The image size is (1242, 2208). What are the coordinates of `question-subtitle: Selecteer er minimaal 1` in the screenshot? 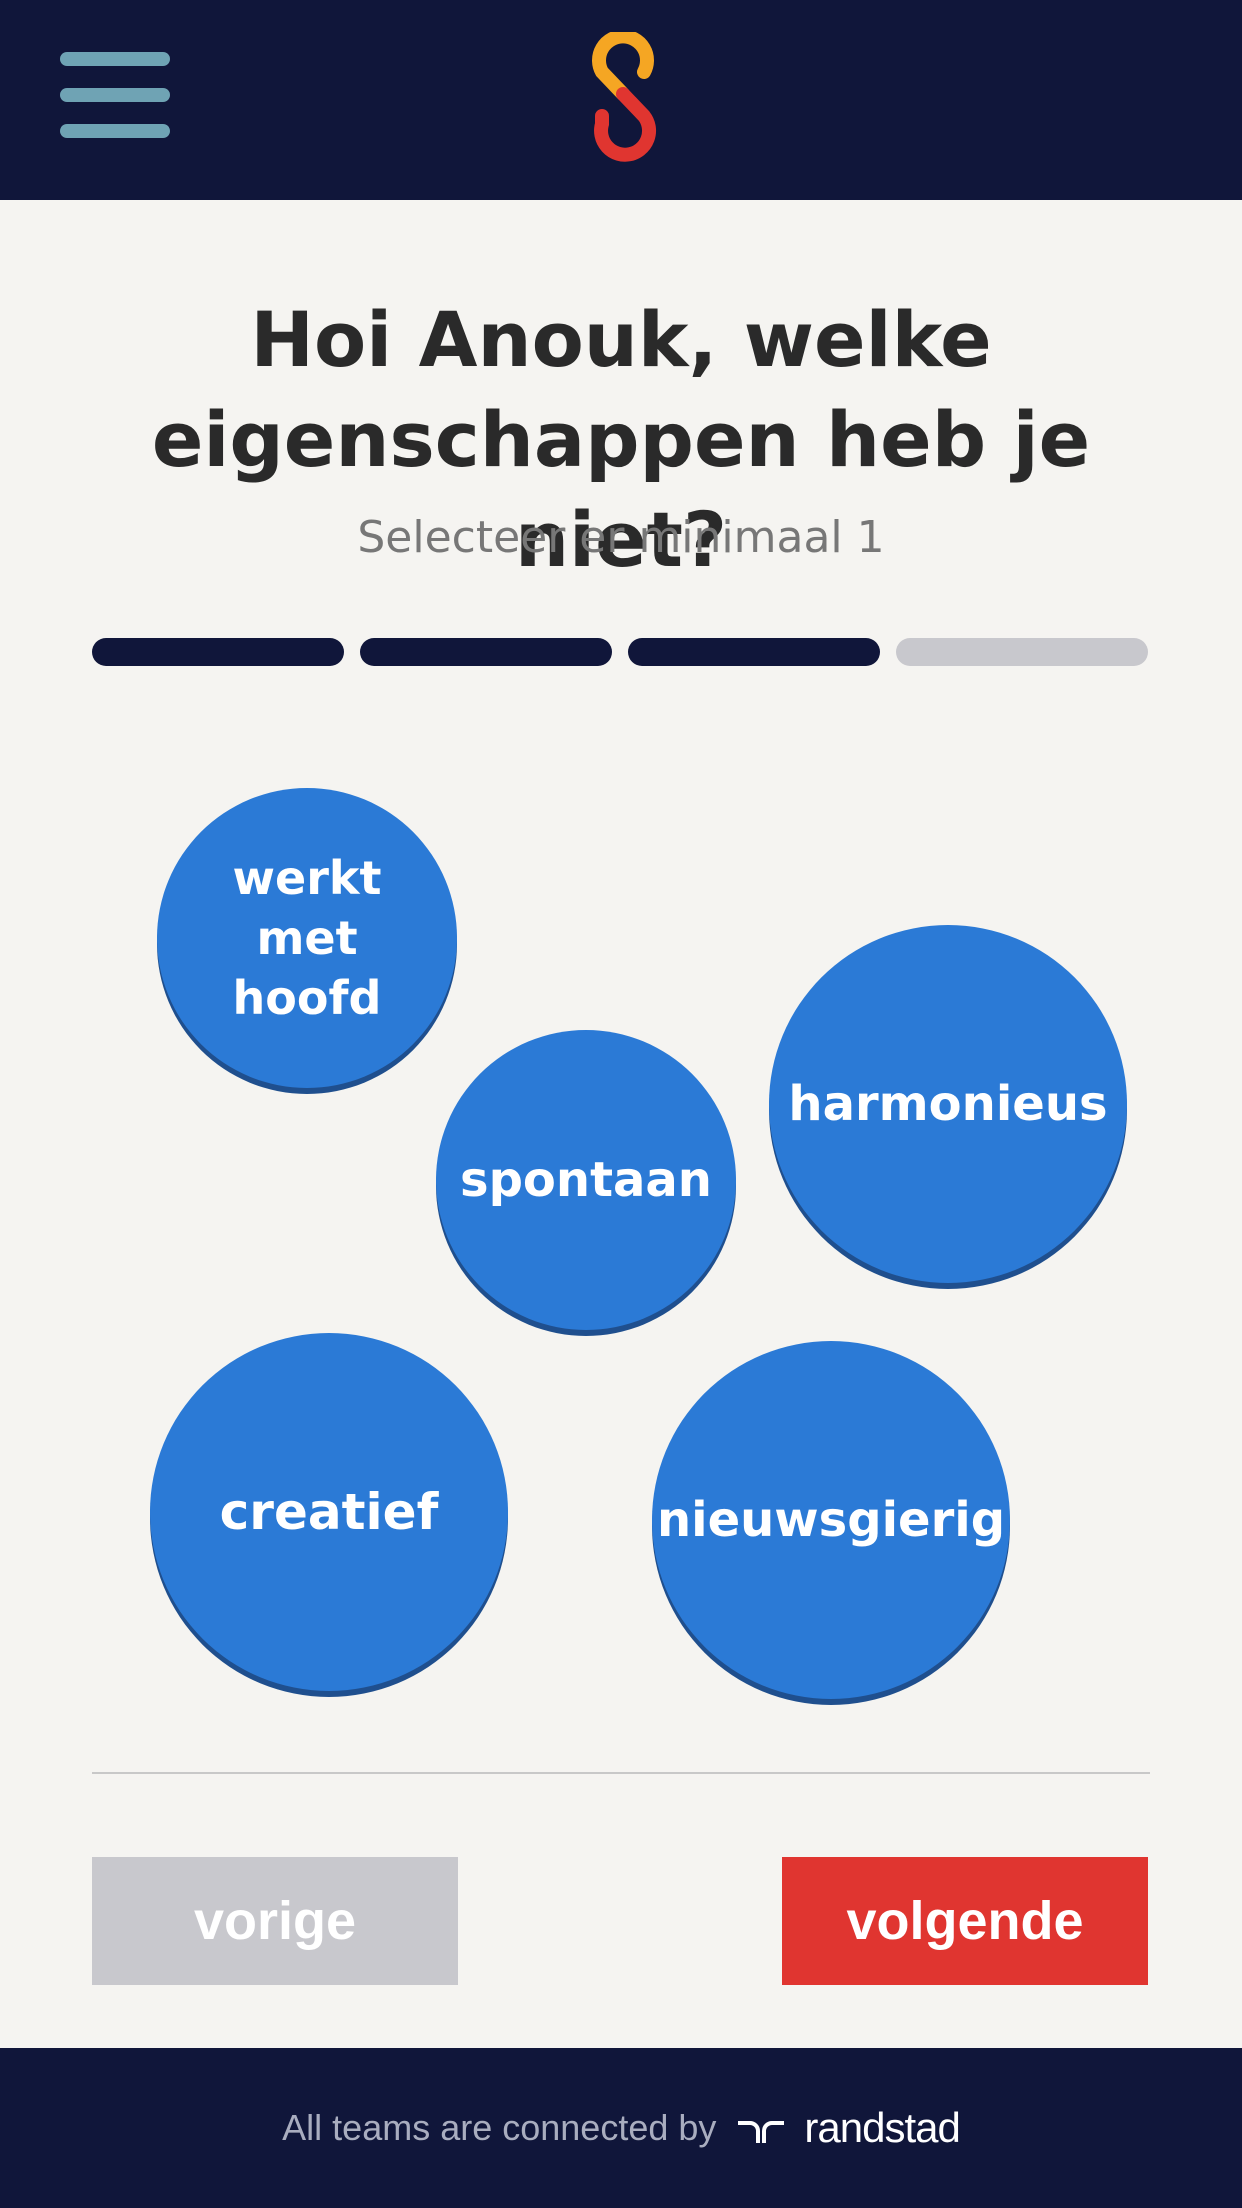 It's located at (621, 537).